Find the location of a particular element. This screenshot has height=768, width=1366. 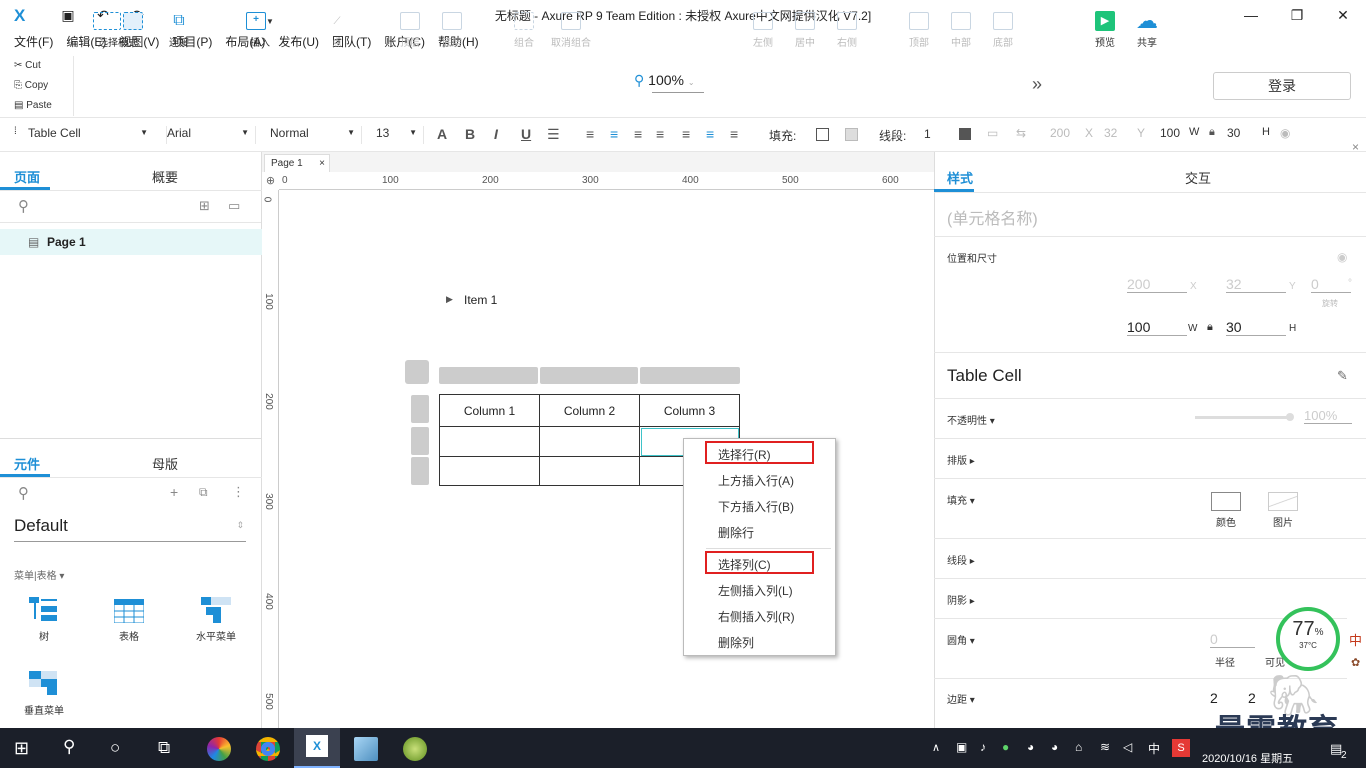

text-align-right-icon: ≡ is located at coordinates (638, 134).